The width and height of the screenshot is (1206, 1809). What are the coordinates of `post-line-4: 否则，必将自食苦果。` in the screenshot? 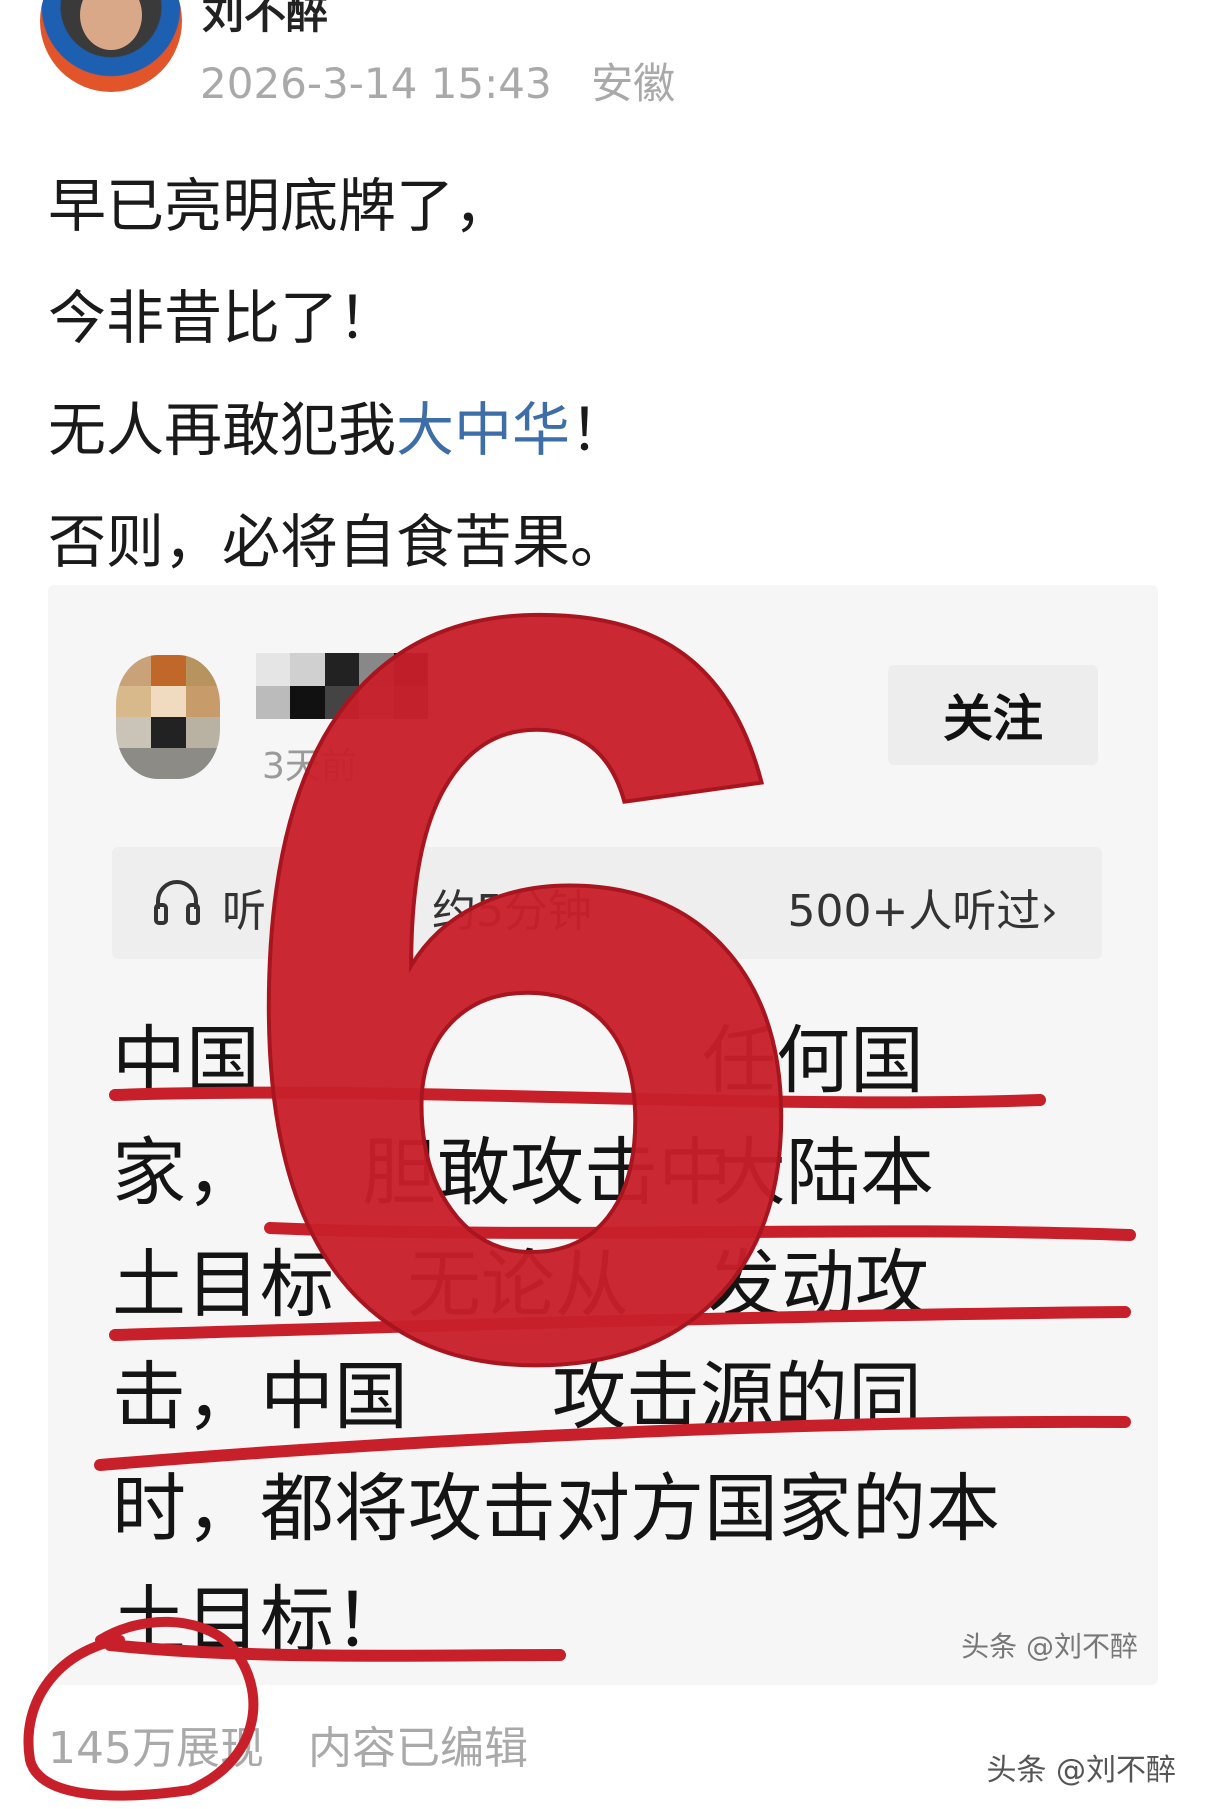 It's located at (338, 542).